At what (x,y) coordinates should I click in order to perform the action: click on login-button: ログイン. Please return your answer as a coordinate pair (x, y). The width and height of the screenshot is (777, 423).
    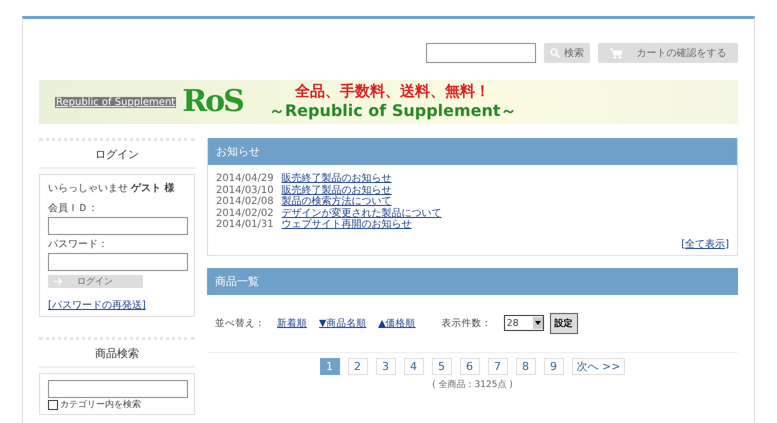
    Looking at the image, I should click on (95, 281).